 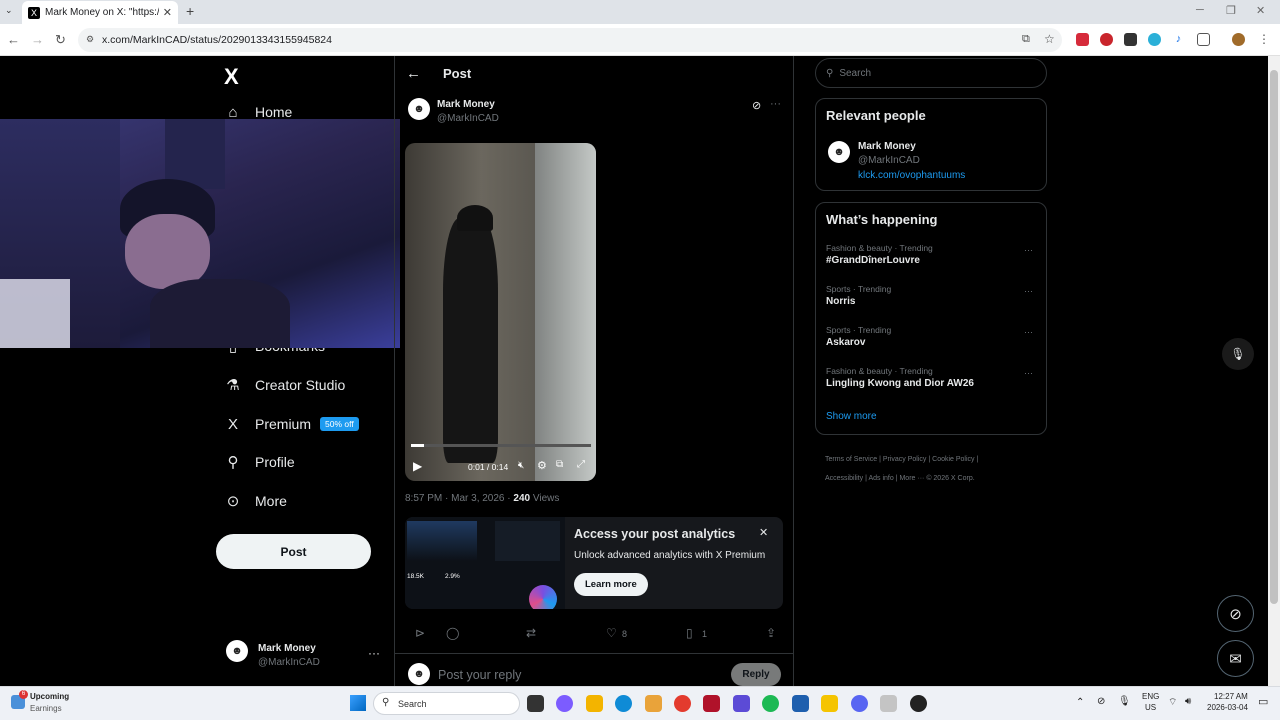 What do you see at coordinates (237, 651) in the screenshot?
I see `account-avatar: ☻` at bounding box center [237, 651].